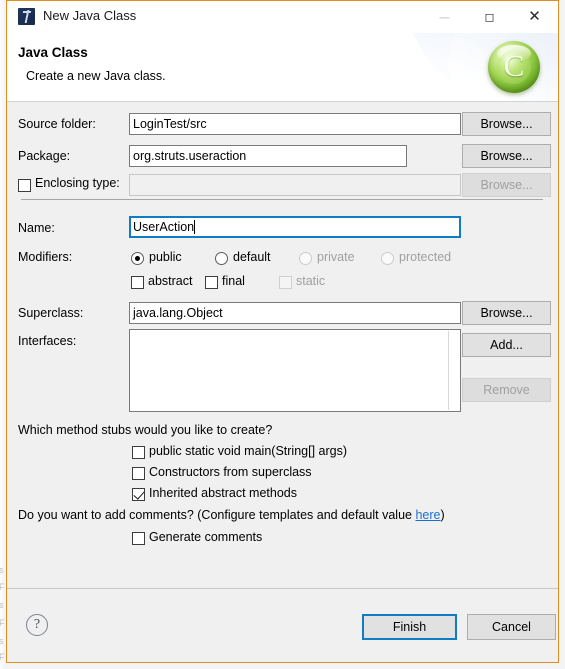  I want to click on stub-checkbox-inherited-abstract, so click(138, 494).